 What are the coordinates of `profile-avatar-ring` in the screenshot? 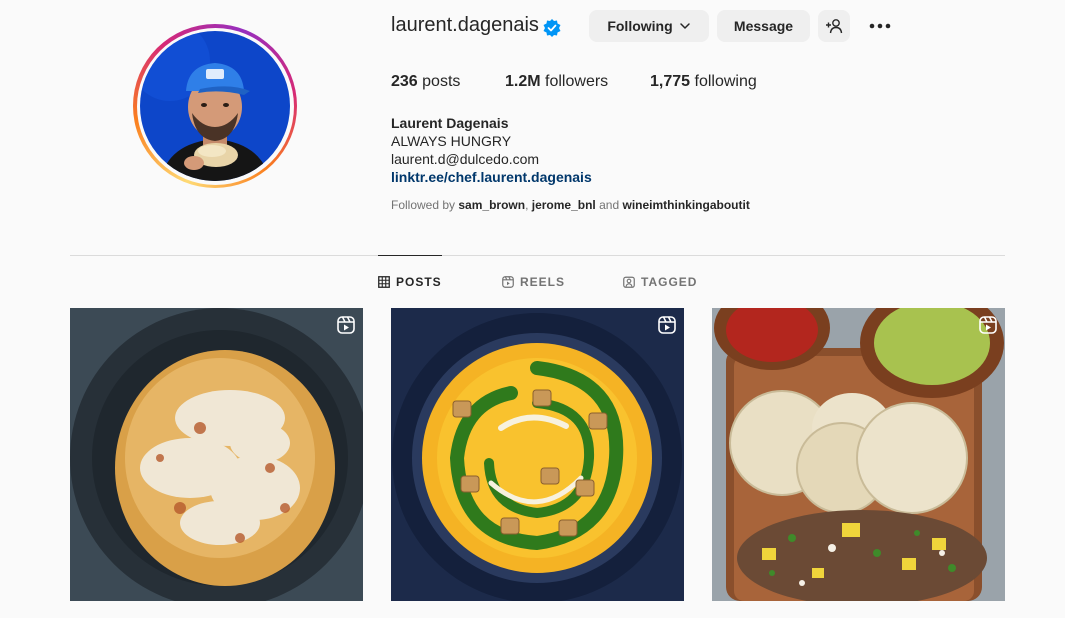 It's located at (215, 106).